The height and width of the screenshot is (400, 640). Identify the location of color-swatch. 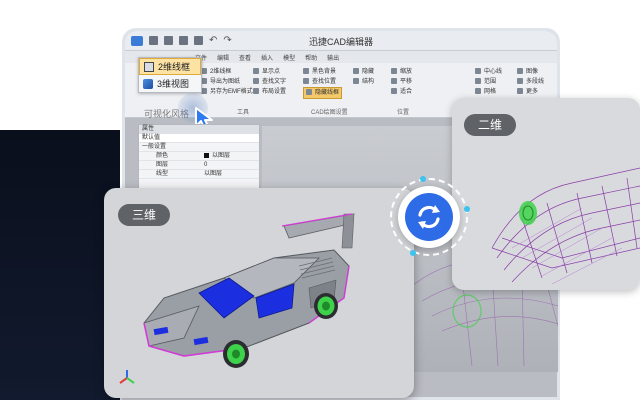
(206, 155).